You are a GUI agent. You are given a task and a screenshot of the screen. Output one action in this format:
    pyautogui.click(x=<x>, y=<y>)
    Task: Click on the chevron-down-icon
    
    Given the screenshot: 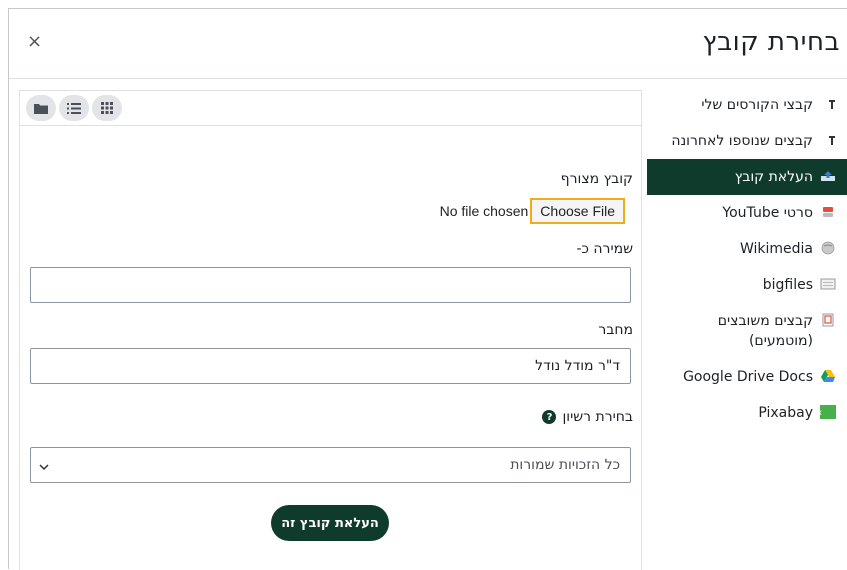 What is the action you would take?
    pyautogui.click(x=44, y=467)
    